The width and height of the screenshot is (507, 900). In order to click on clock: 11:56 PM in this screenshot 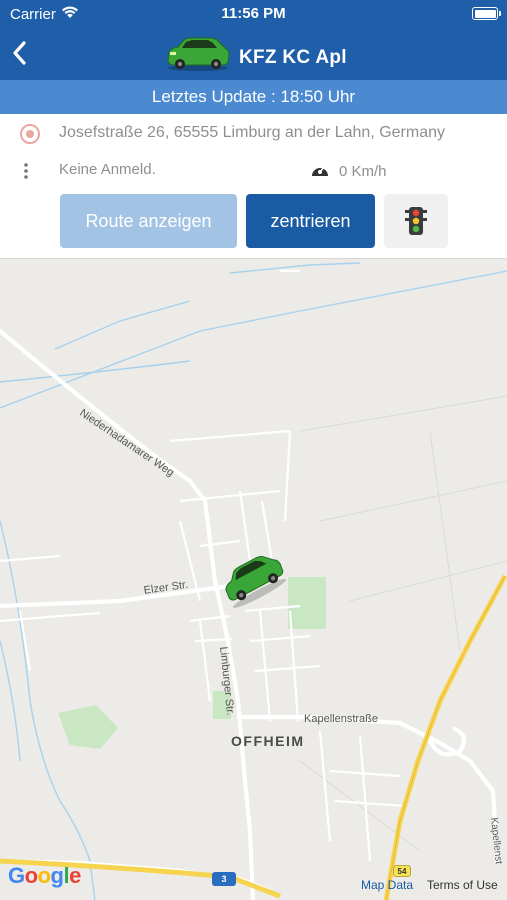, I will do `click(253, 13)`.